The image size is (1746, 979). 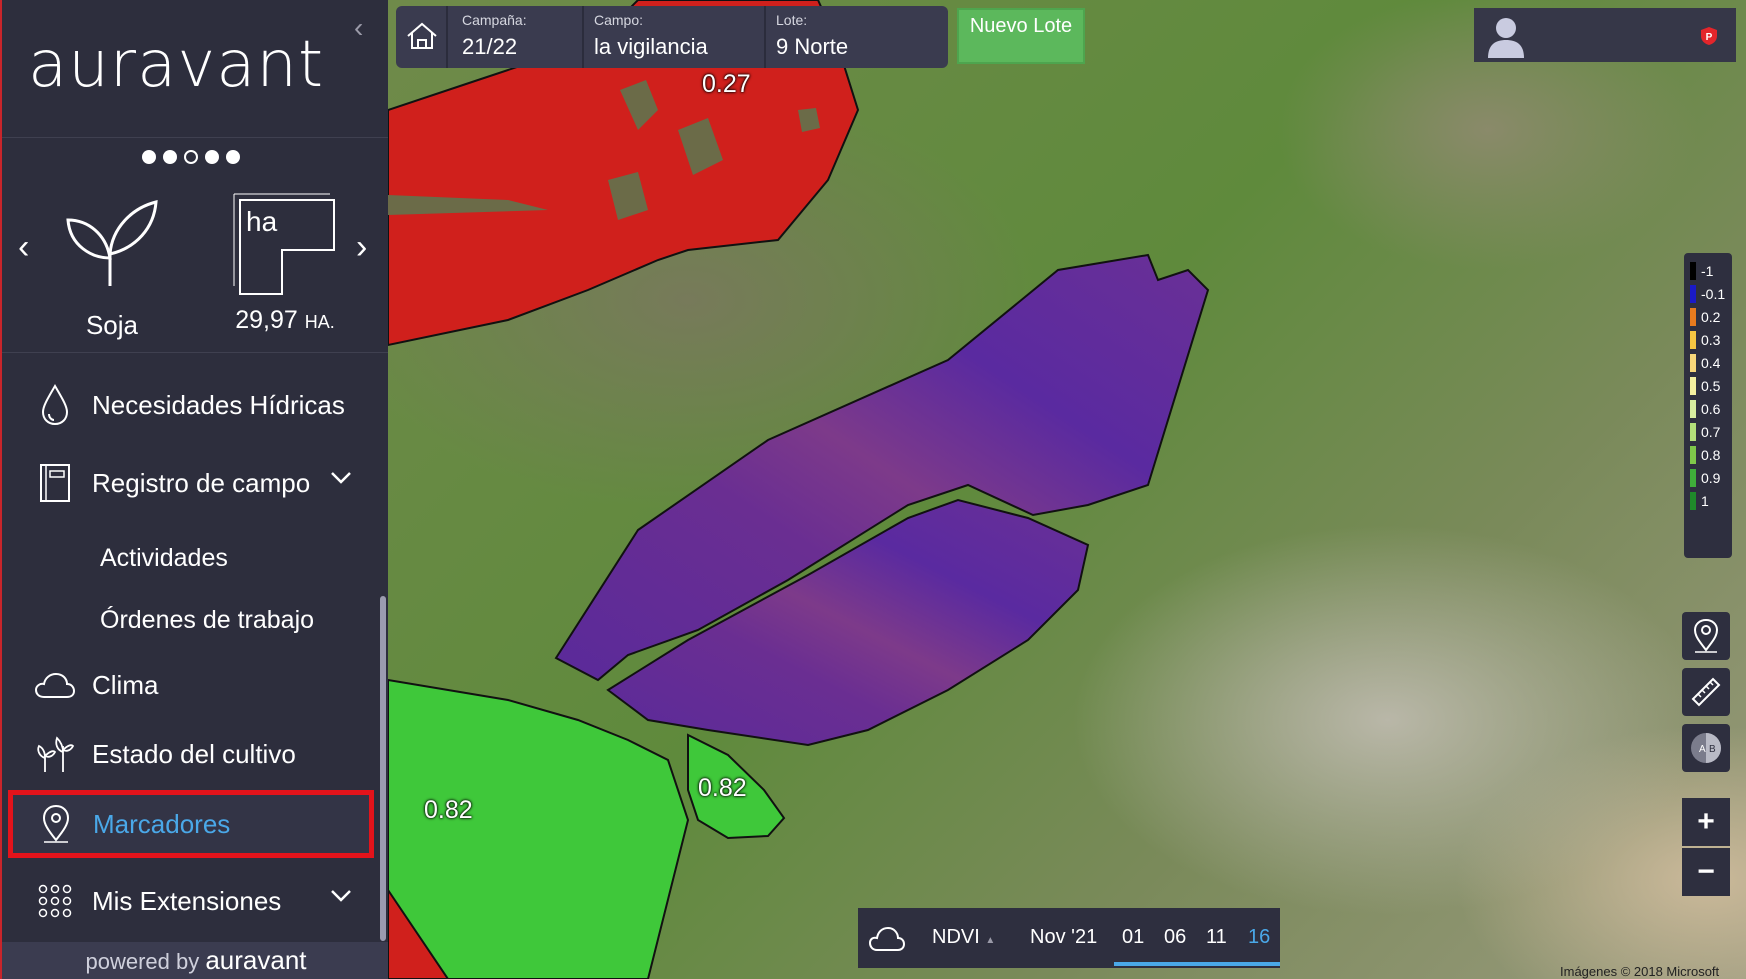 I want to click on water-drop-icon, so click(x=55, y=405).